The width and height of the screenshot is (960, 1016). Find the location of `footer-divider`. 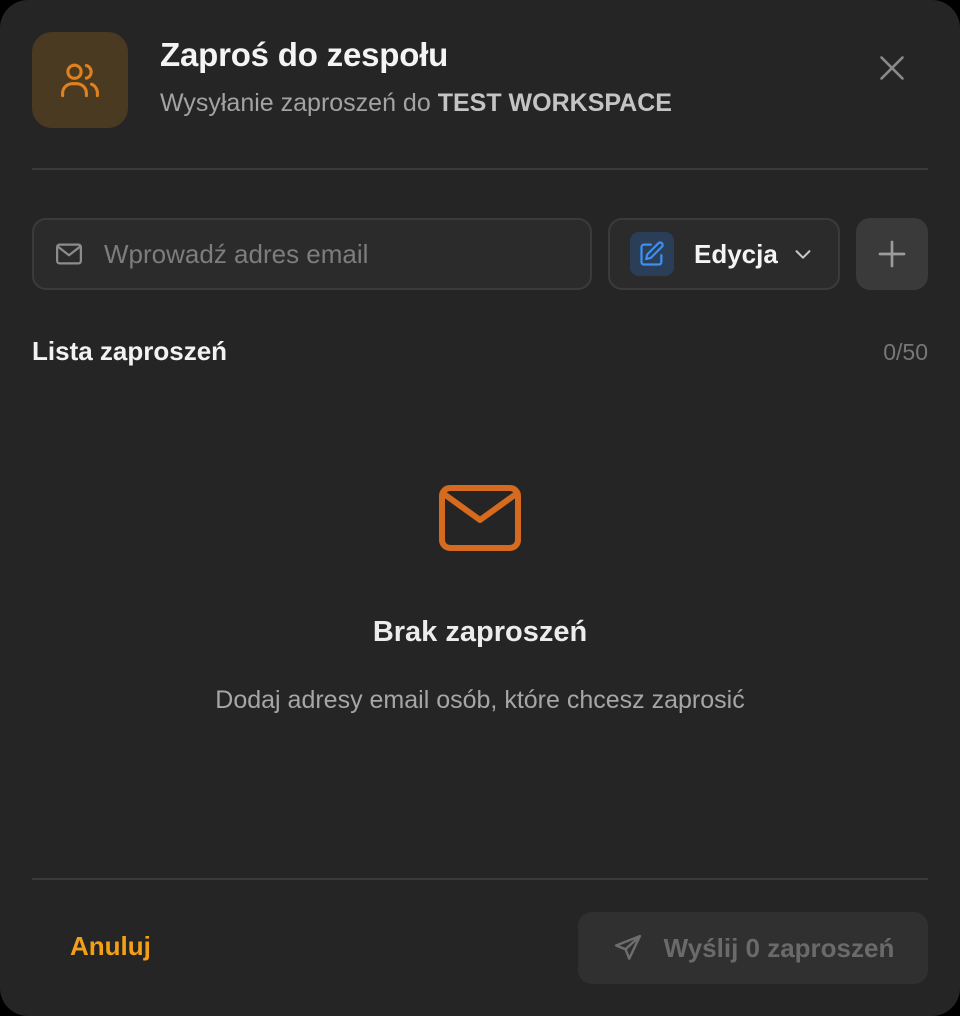

footer-divider is located at coordinates (480, 879).